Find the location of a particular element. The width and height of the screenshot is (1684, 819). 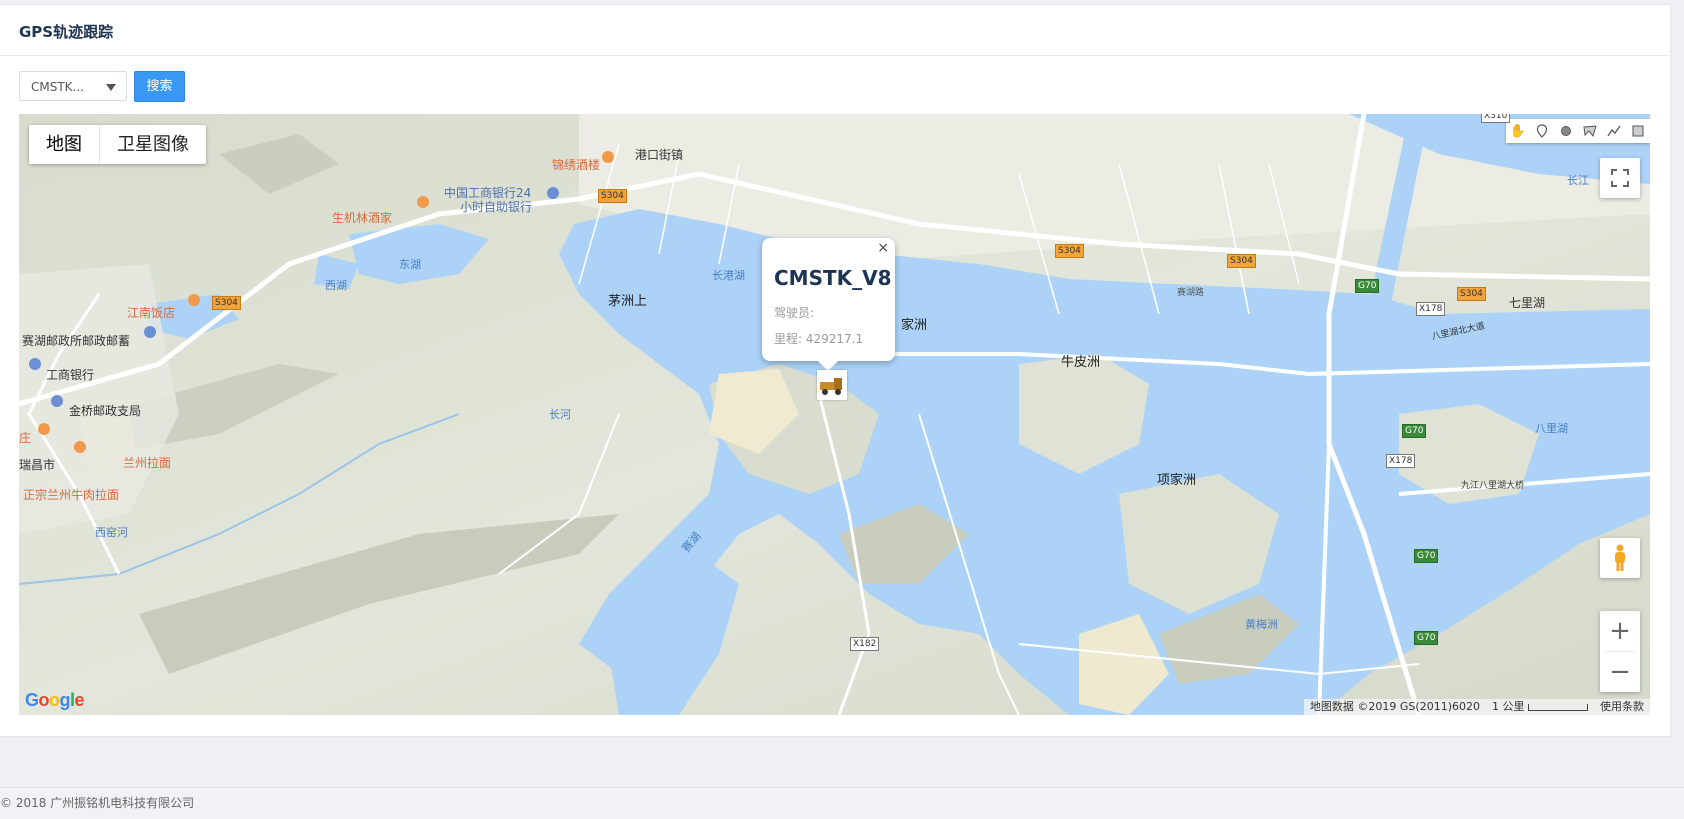

map-water-label: 黄梅洲 is located at coordinates (1261, 624).